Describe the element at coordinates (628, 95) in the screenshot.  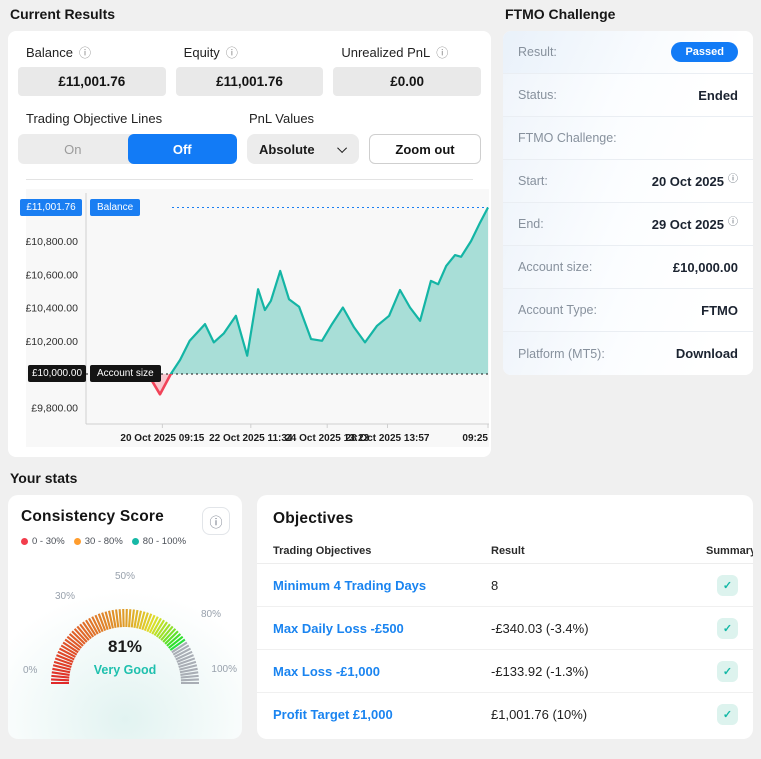
I see `challenge-row-status: Status: Ended` at that location.